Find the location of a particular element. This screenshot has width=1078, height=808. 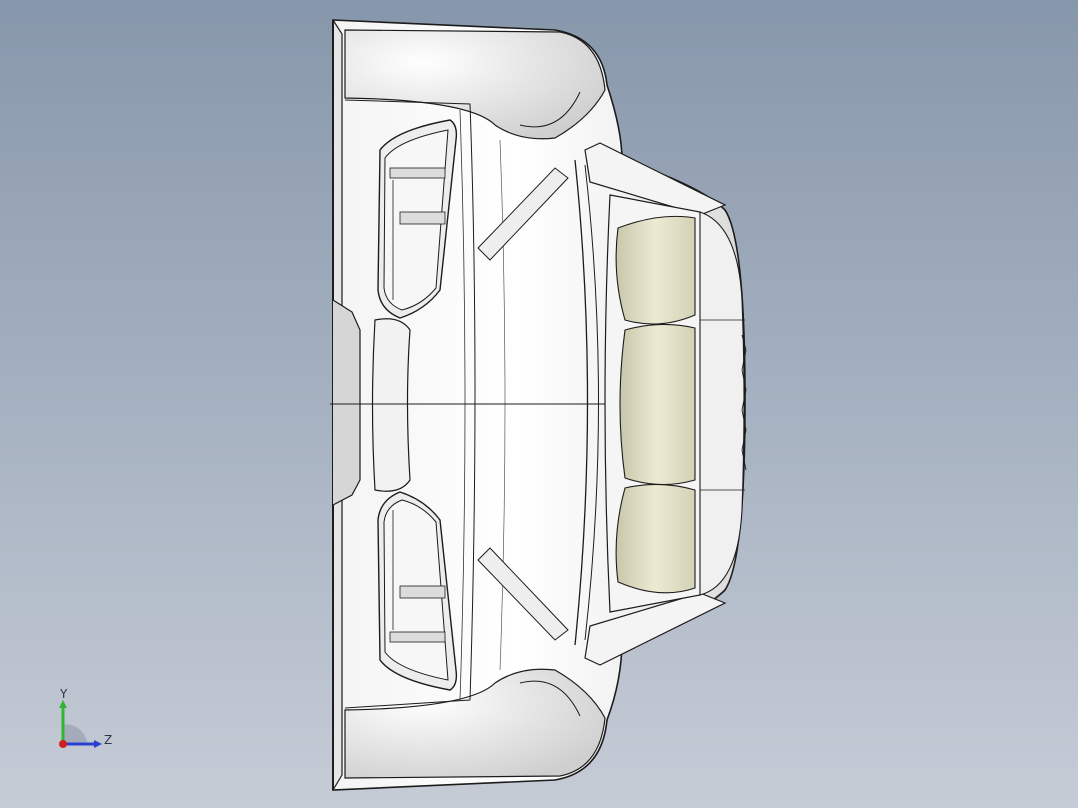

coordinate-triad: Y Z is located at coordinates (85, 717).